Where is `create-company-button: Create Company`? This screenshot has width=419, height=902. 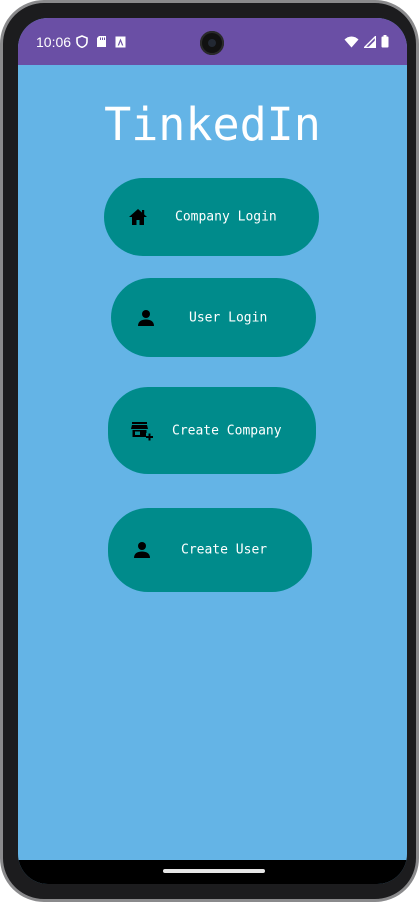
create-company-button: Create Company is located at coordinates (212, 430).